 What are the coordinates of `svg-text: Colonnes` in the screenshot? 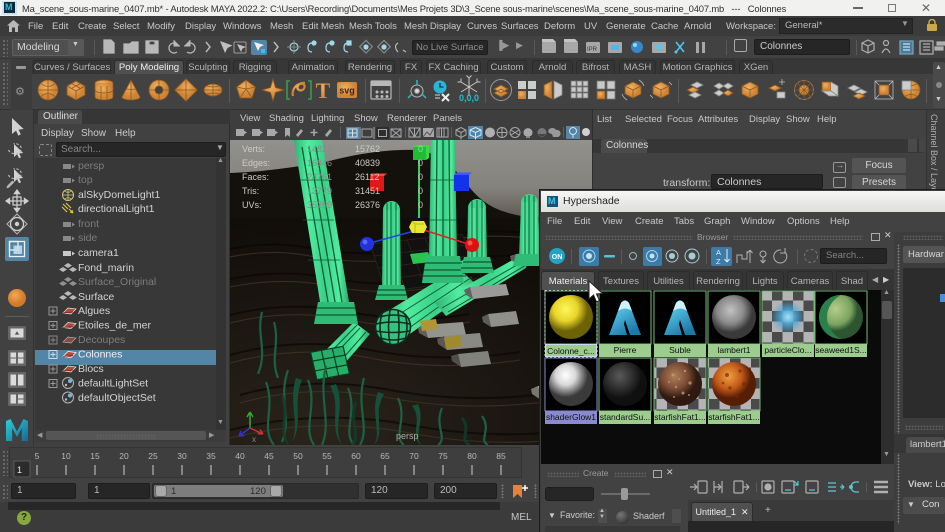 It's located at (100, 355).